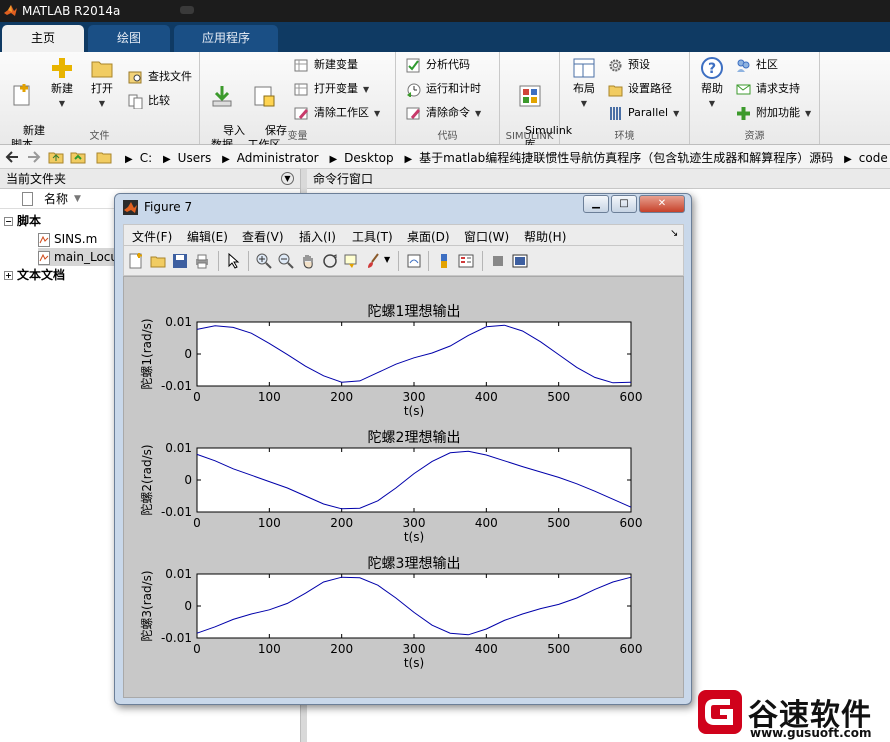  What do you see at coordinates (197, 397) in the screenshot?
I see `x-tick-label-1: 0` at bounding box center [197, 397].